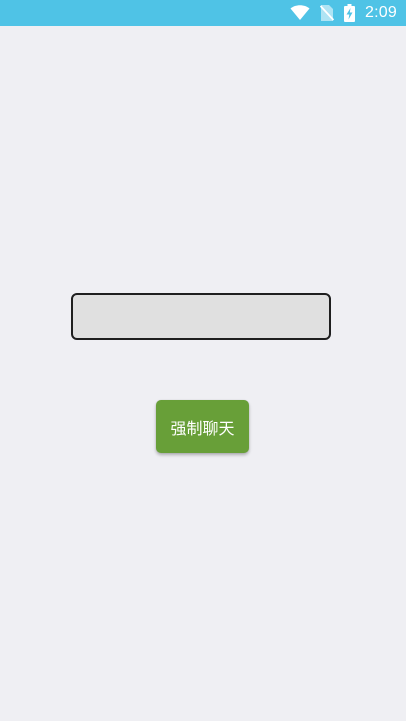 The image size is (406, 721). What do you see at coordinates (202, 426) in the screenshot?
I see `force-chat-button: 强制聊天` at bounding box center [202, 426].